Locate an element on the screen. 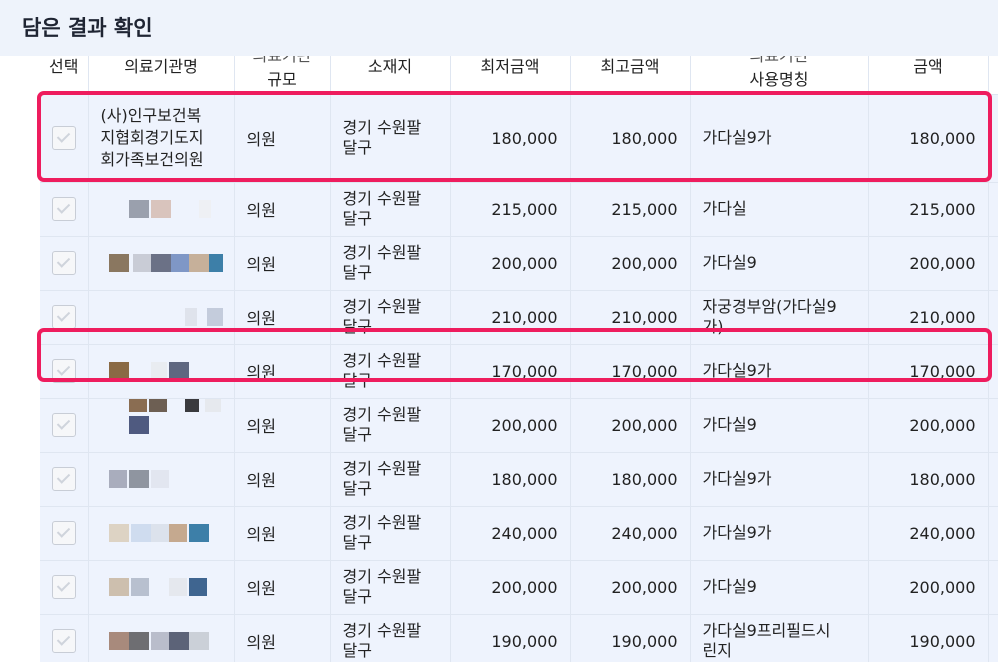 The width and height of the screenshot is (998, 662). usage-name-cell: 가다실9프리필드시 린지 is located at coordinates (779, 638).